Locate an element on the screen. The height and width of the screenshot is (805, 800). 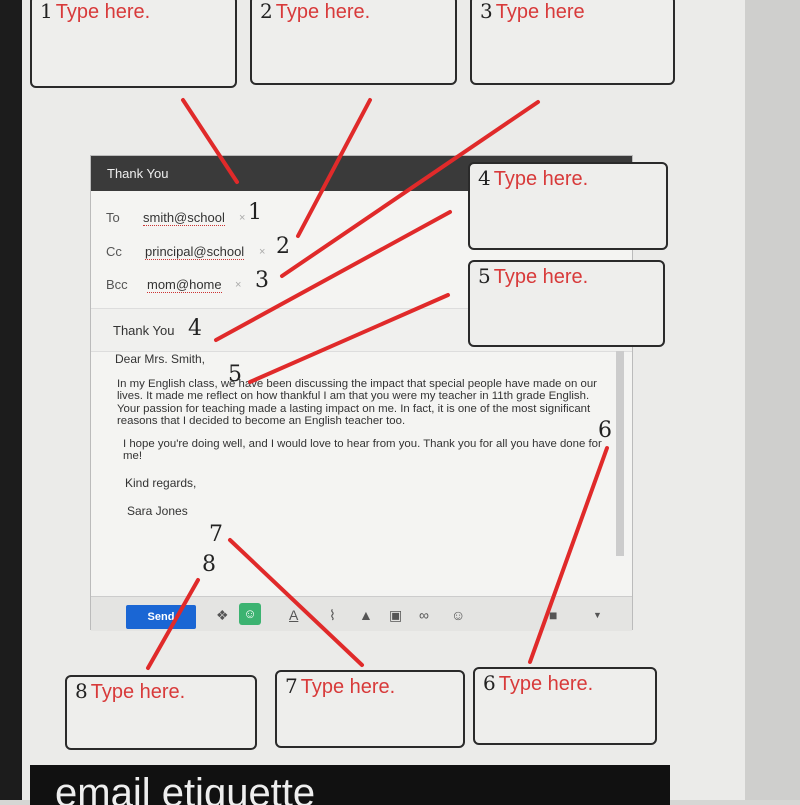
answer-box-3: 3 Type here is located at coordinates (572, 42).